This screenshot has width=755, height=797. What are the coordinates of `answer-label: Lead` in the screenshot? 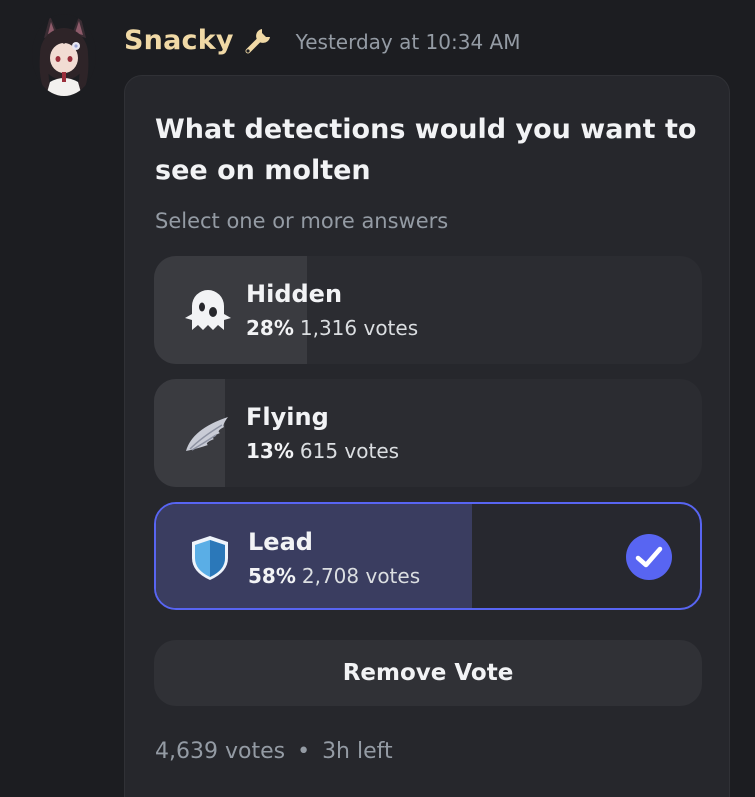 It's located at (280, 542).